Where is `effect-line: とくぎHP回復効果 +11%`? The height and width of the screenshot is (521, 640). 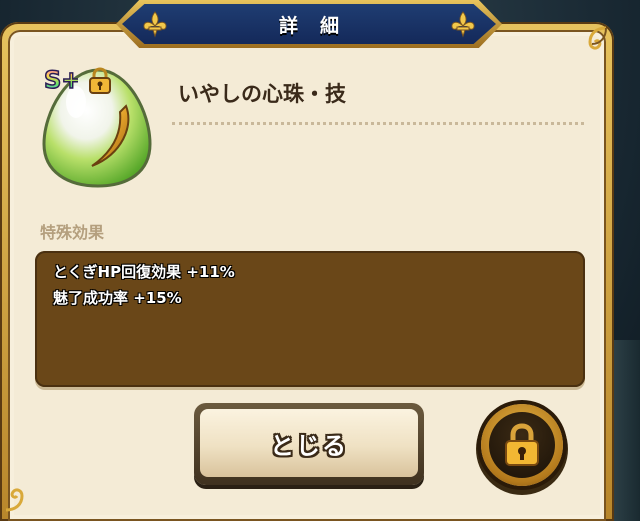 effect-line: とくぎHP回復効果 +11% is located at coordinates (144, 272).